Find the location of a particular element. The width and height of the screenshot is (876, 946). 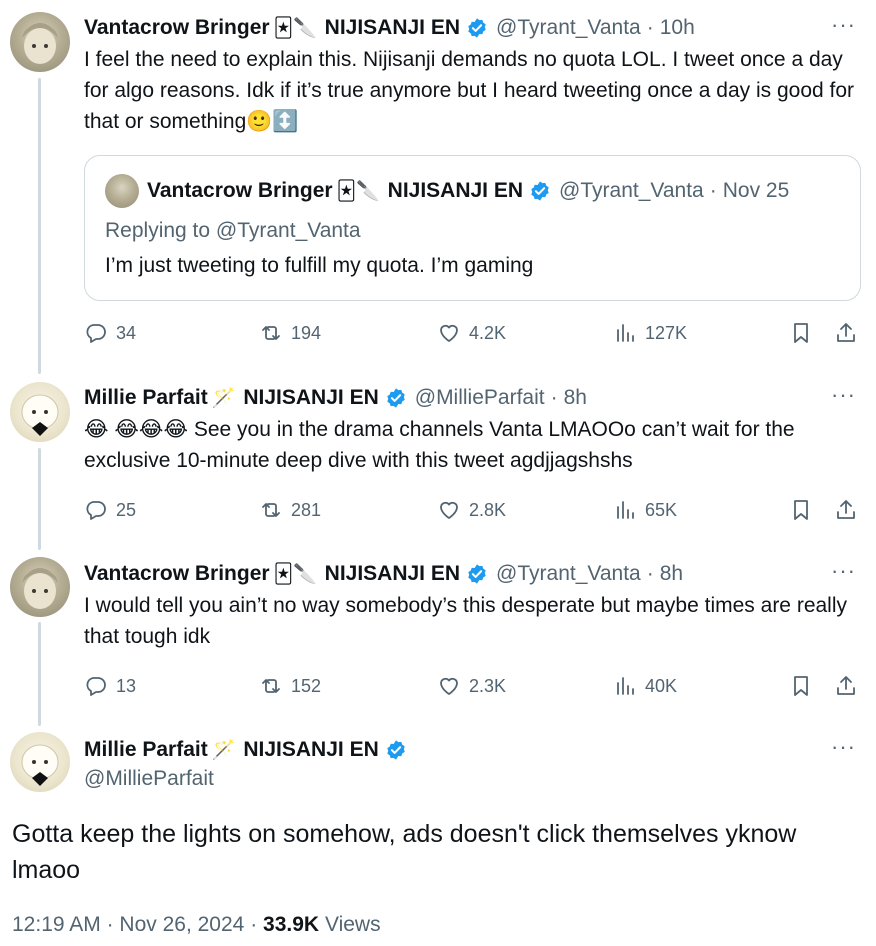

repost-count: 194 is located at coordinates (306, 332).